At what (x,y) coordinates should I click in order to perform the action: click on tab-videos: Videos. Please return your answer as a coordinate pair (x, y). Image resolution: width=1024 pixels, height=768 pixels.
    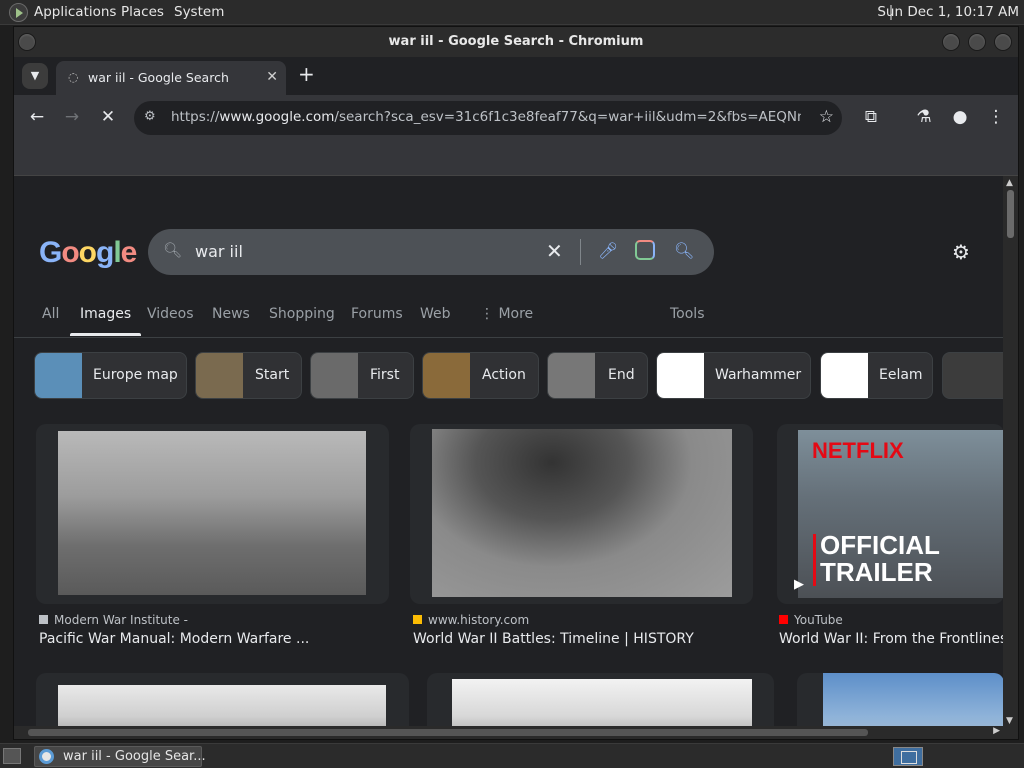
    Looking at the image, I should click on (170, 314).